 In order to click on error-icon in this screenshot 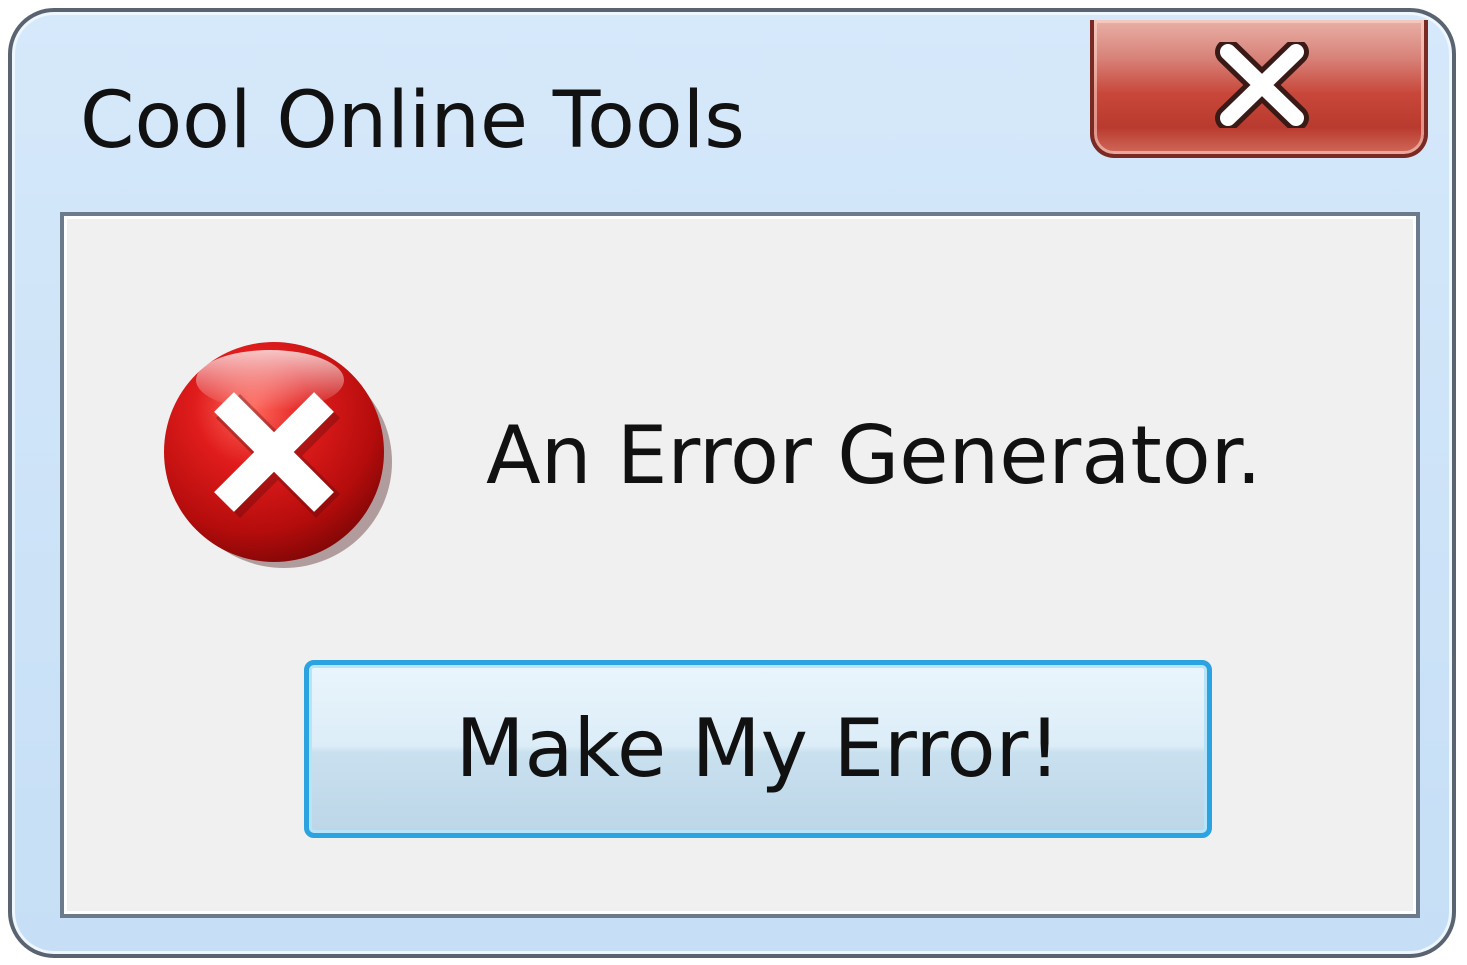, I will do `click(278, 455)`.